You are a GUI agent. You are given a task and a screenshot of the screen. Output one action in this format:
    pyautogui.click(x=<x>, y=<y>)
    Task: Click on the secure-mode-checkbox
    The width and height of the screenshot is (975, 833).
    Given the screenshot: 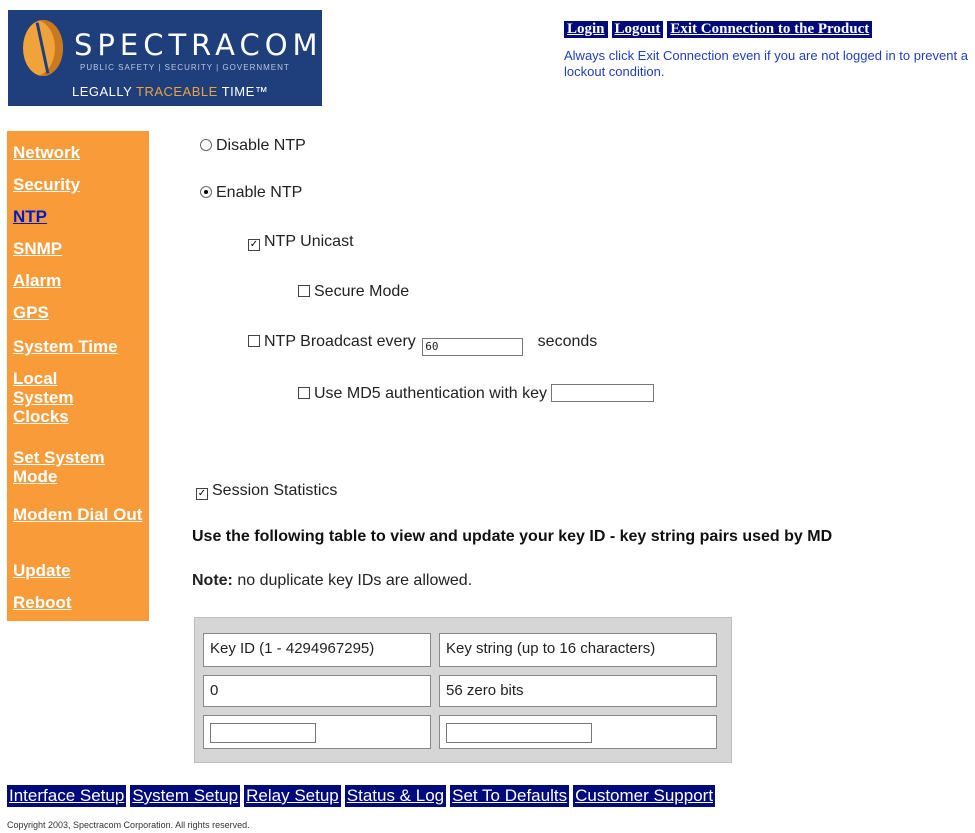 What is the action you would take?
    pyautogui.click(x=304, y=291)
    